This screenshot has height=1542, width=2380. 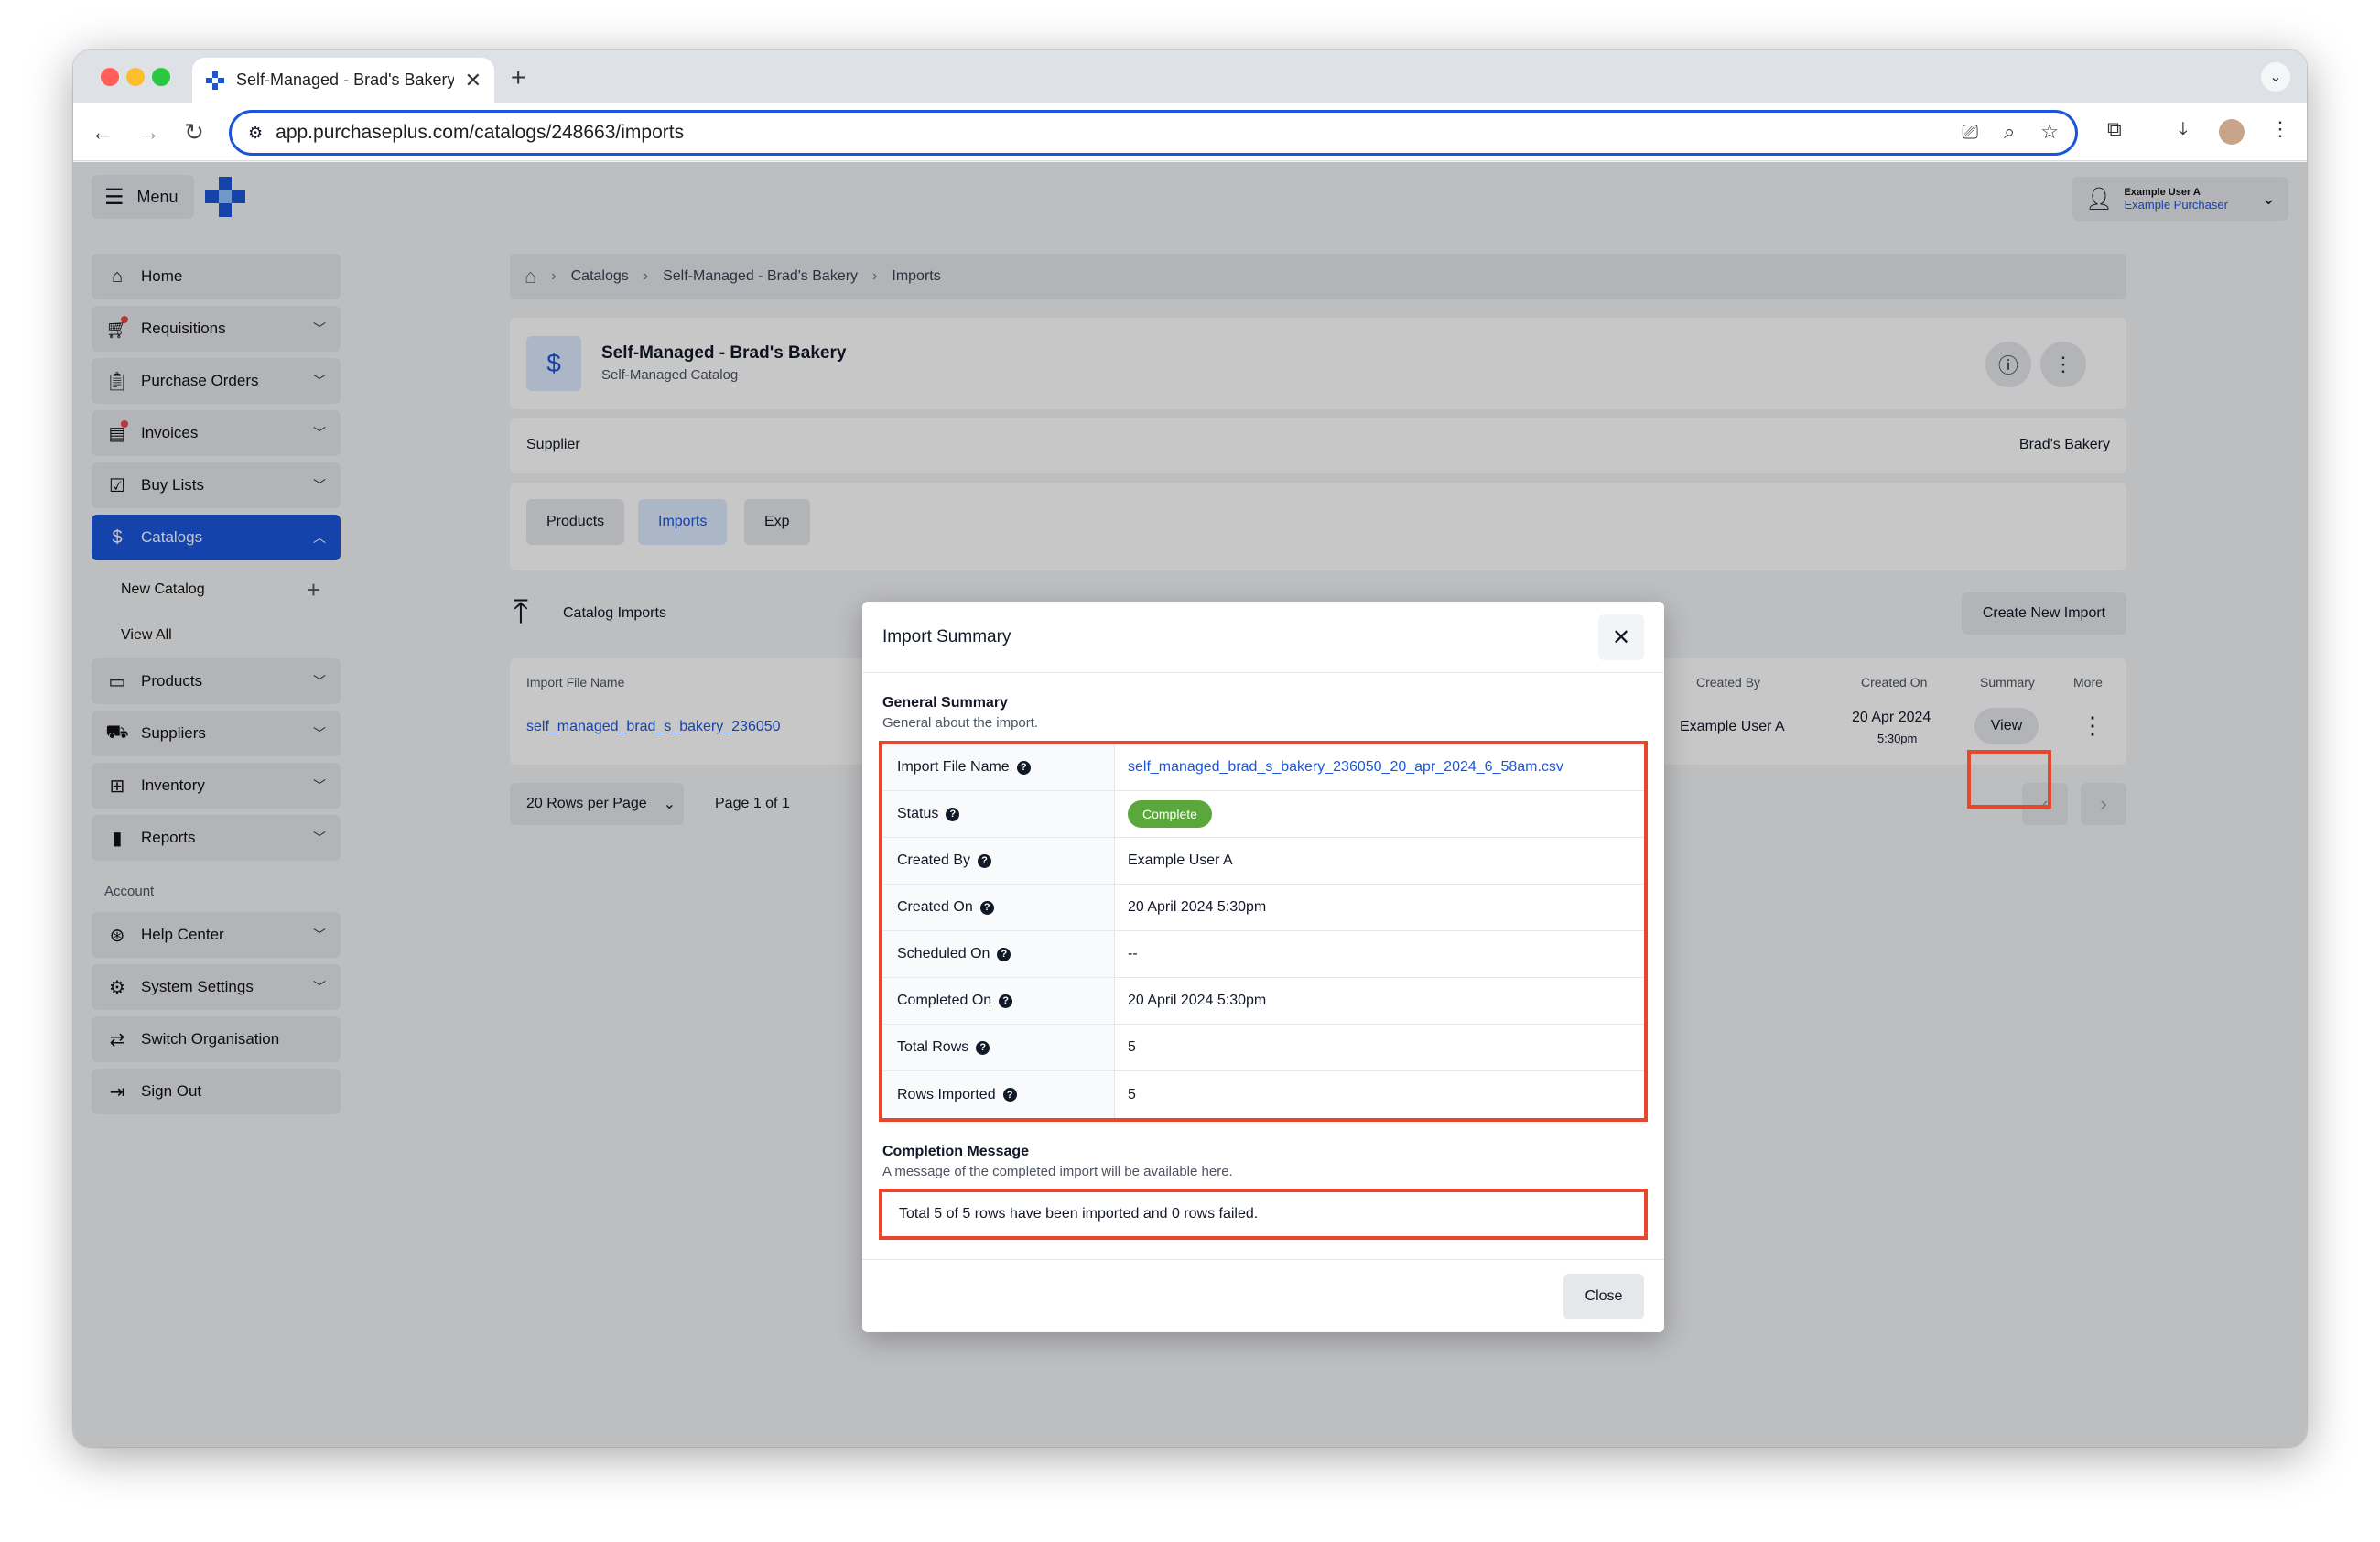 I want to click on profile-avatar, so click(x=2232, y=132).